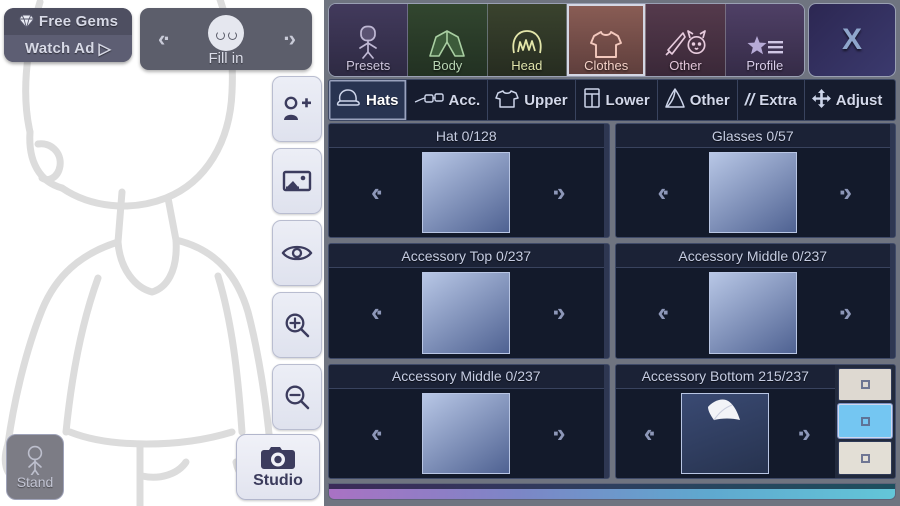 Image resolution: width=900 pixels, height=506 pixels. What do you see at coordinates (232, 35) in the screenshot?
I see `face-eye-right-icon` at bounding box center [232, 35].